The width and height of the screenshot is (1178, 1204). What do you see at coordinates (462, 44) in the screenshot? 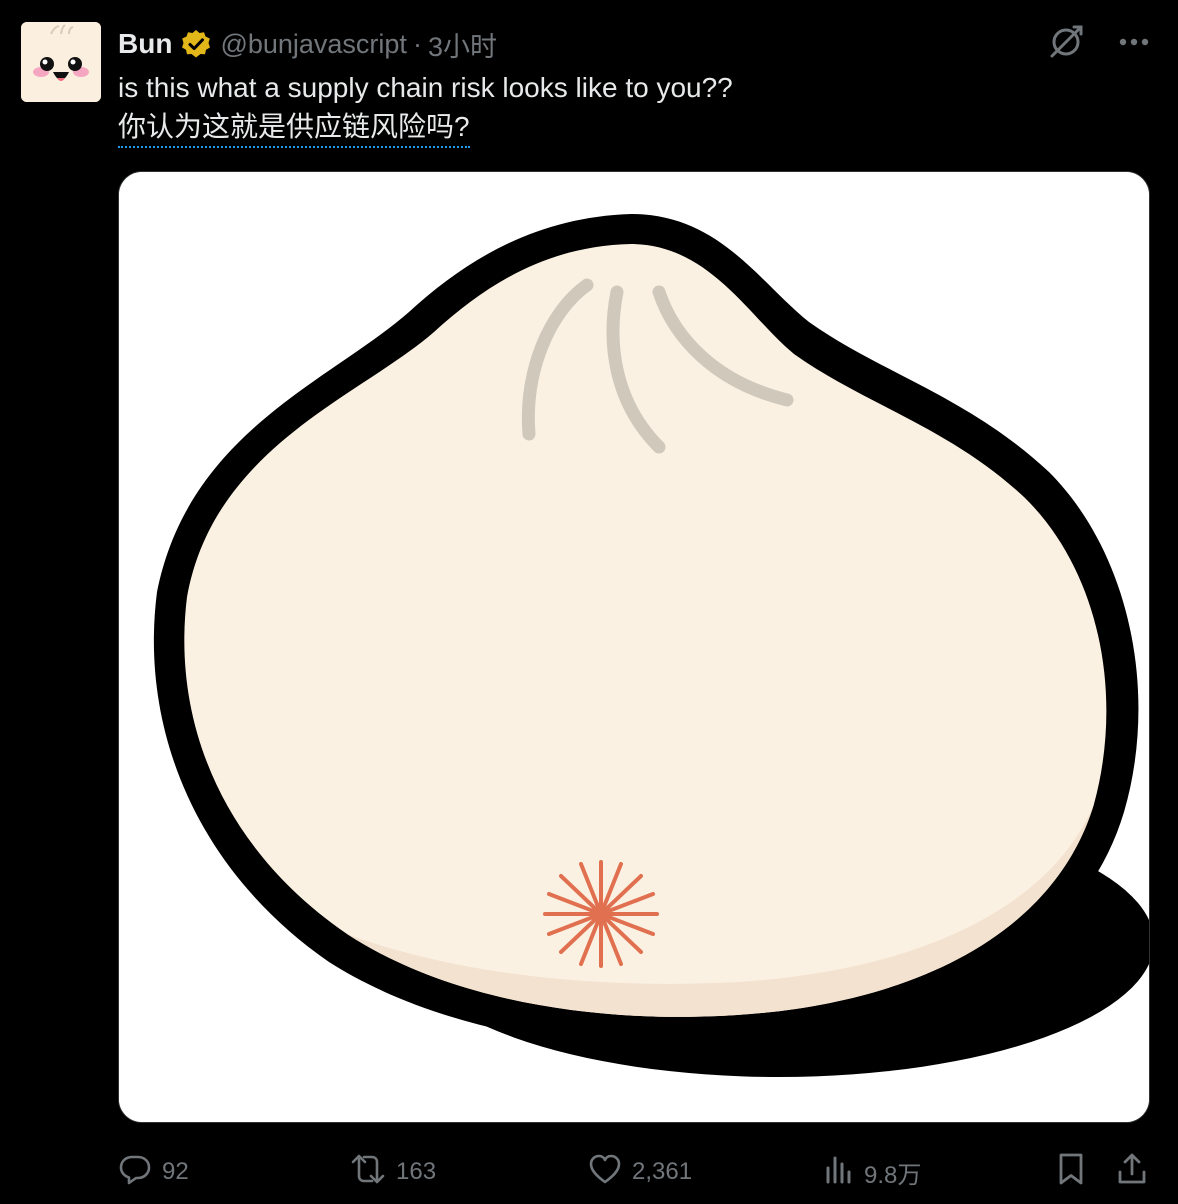
I see `timestamp: 3小时` at bounding box center [462, 44].